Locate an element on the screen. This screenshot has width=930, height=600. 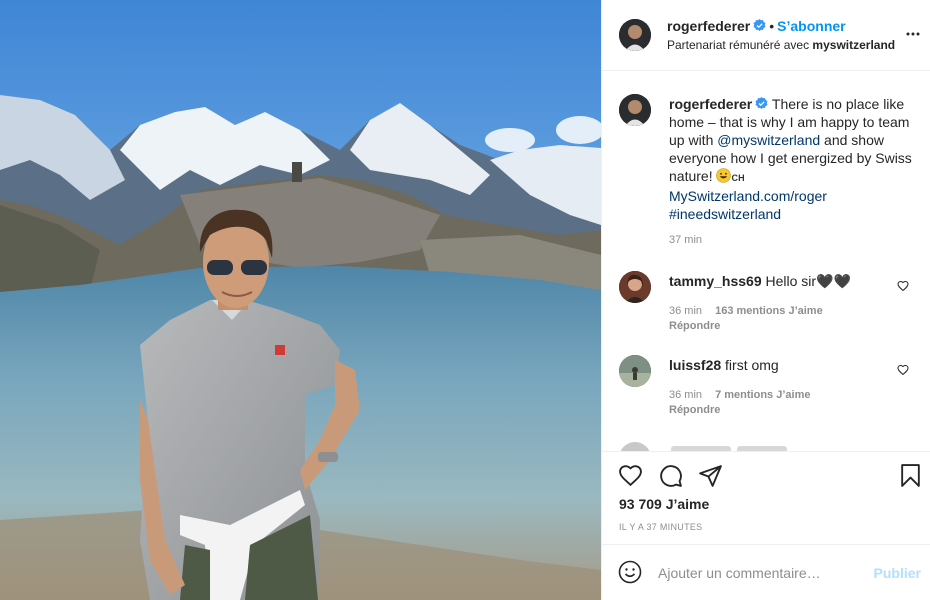
comment-icon is located at coordinates (670, 475).